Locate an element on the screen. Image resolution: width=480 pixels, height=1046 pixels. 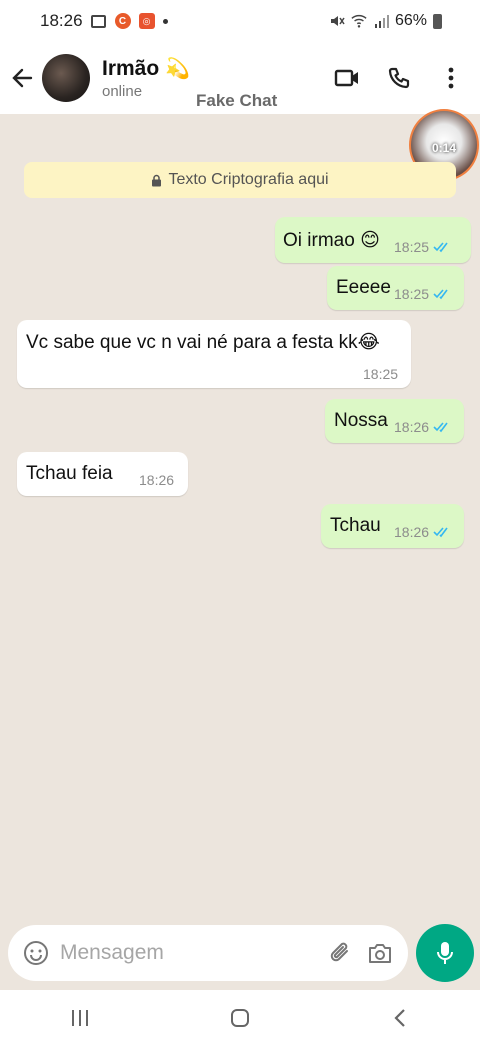
message-text: Eeeee is located at coordinates (363, 287).